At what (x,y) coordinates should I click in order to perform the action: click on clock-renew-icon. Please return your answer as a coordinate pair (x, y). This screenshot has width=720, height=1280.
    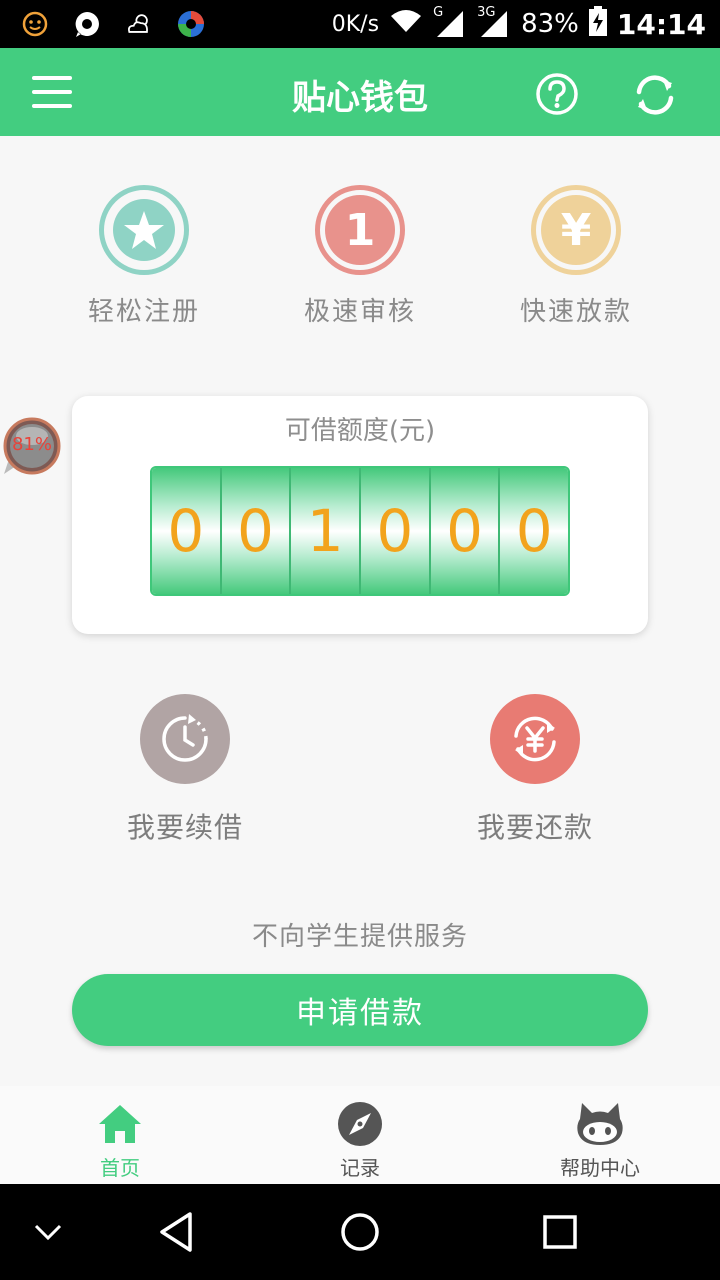
    Looking at the image, I should click on (185, 738).